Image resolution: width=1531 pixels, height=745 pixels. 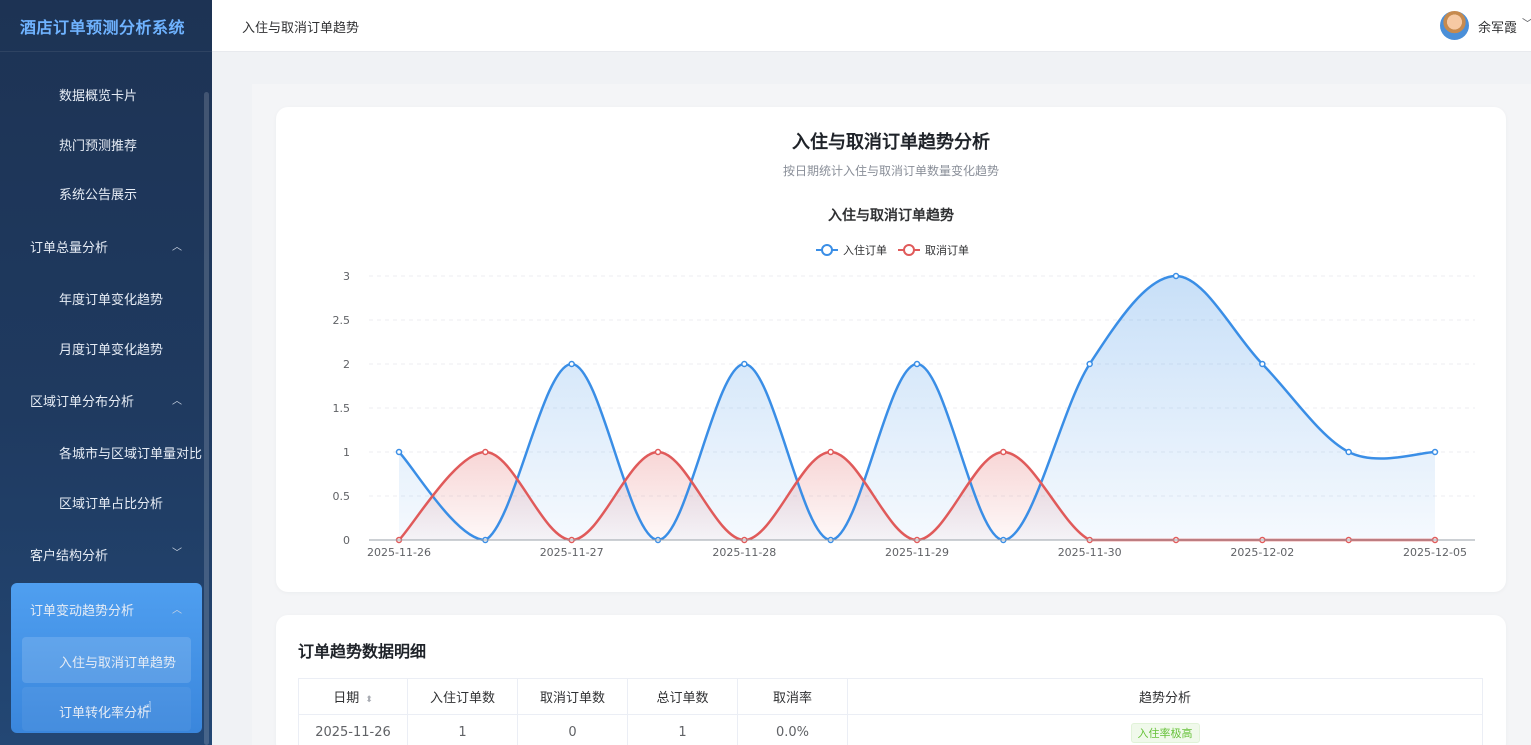 I want to click on sidebar-group-customer: 客户结构分析, so click(x=69, y=554).